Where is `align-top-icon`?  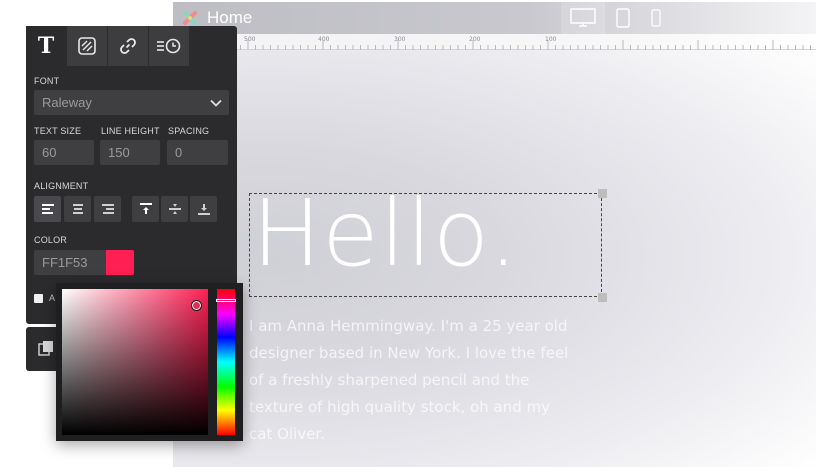
align-top-icon is located at coordinates (145, 208).